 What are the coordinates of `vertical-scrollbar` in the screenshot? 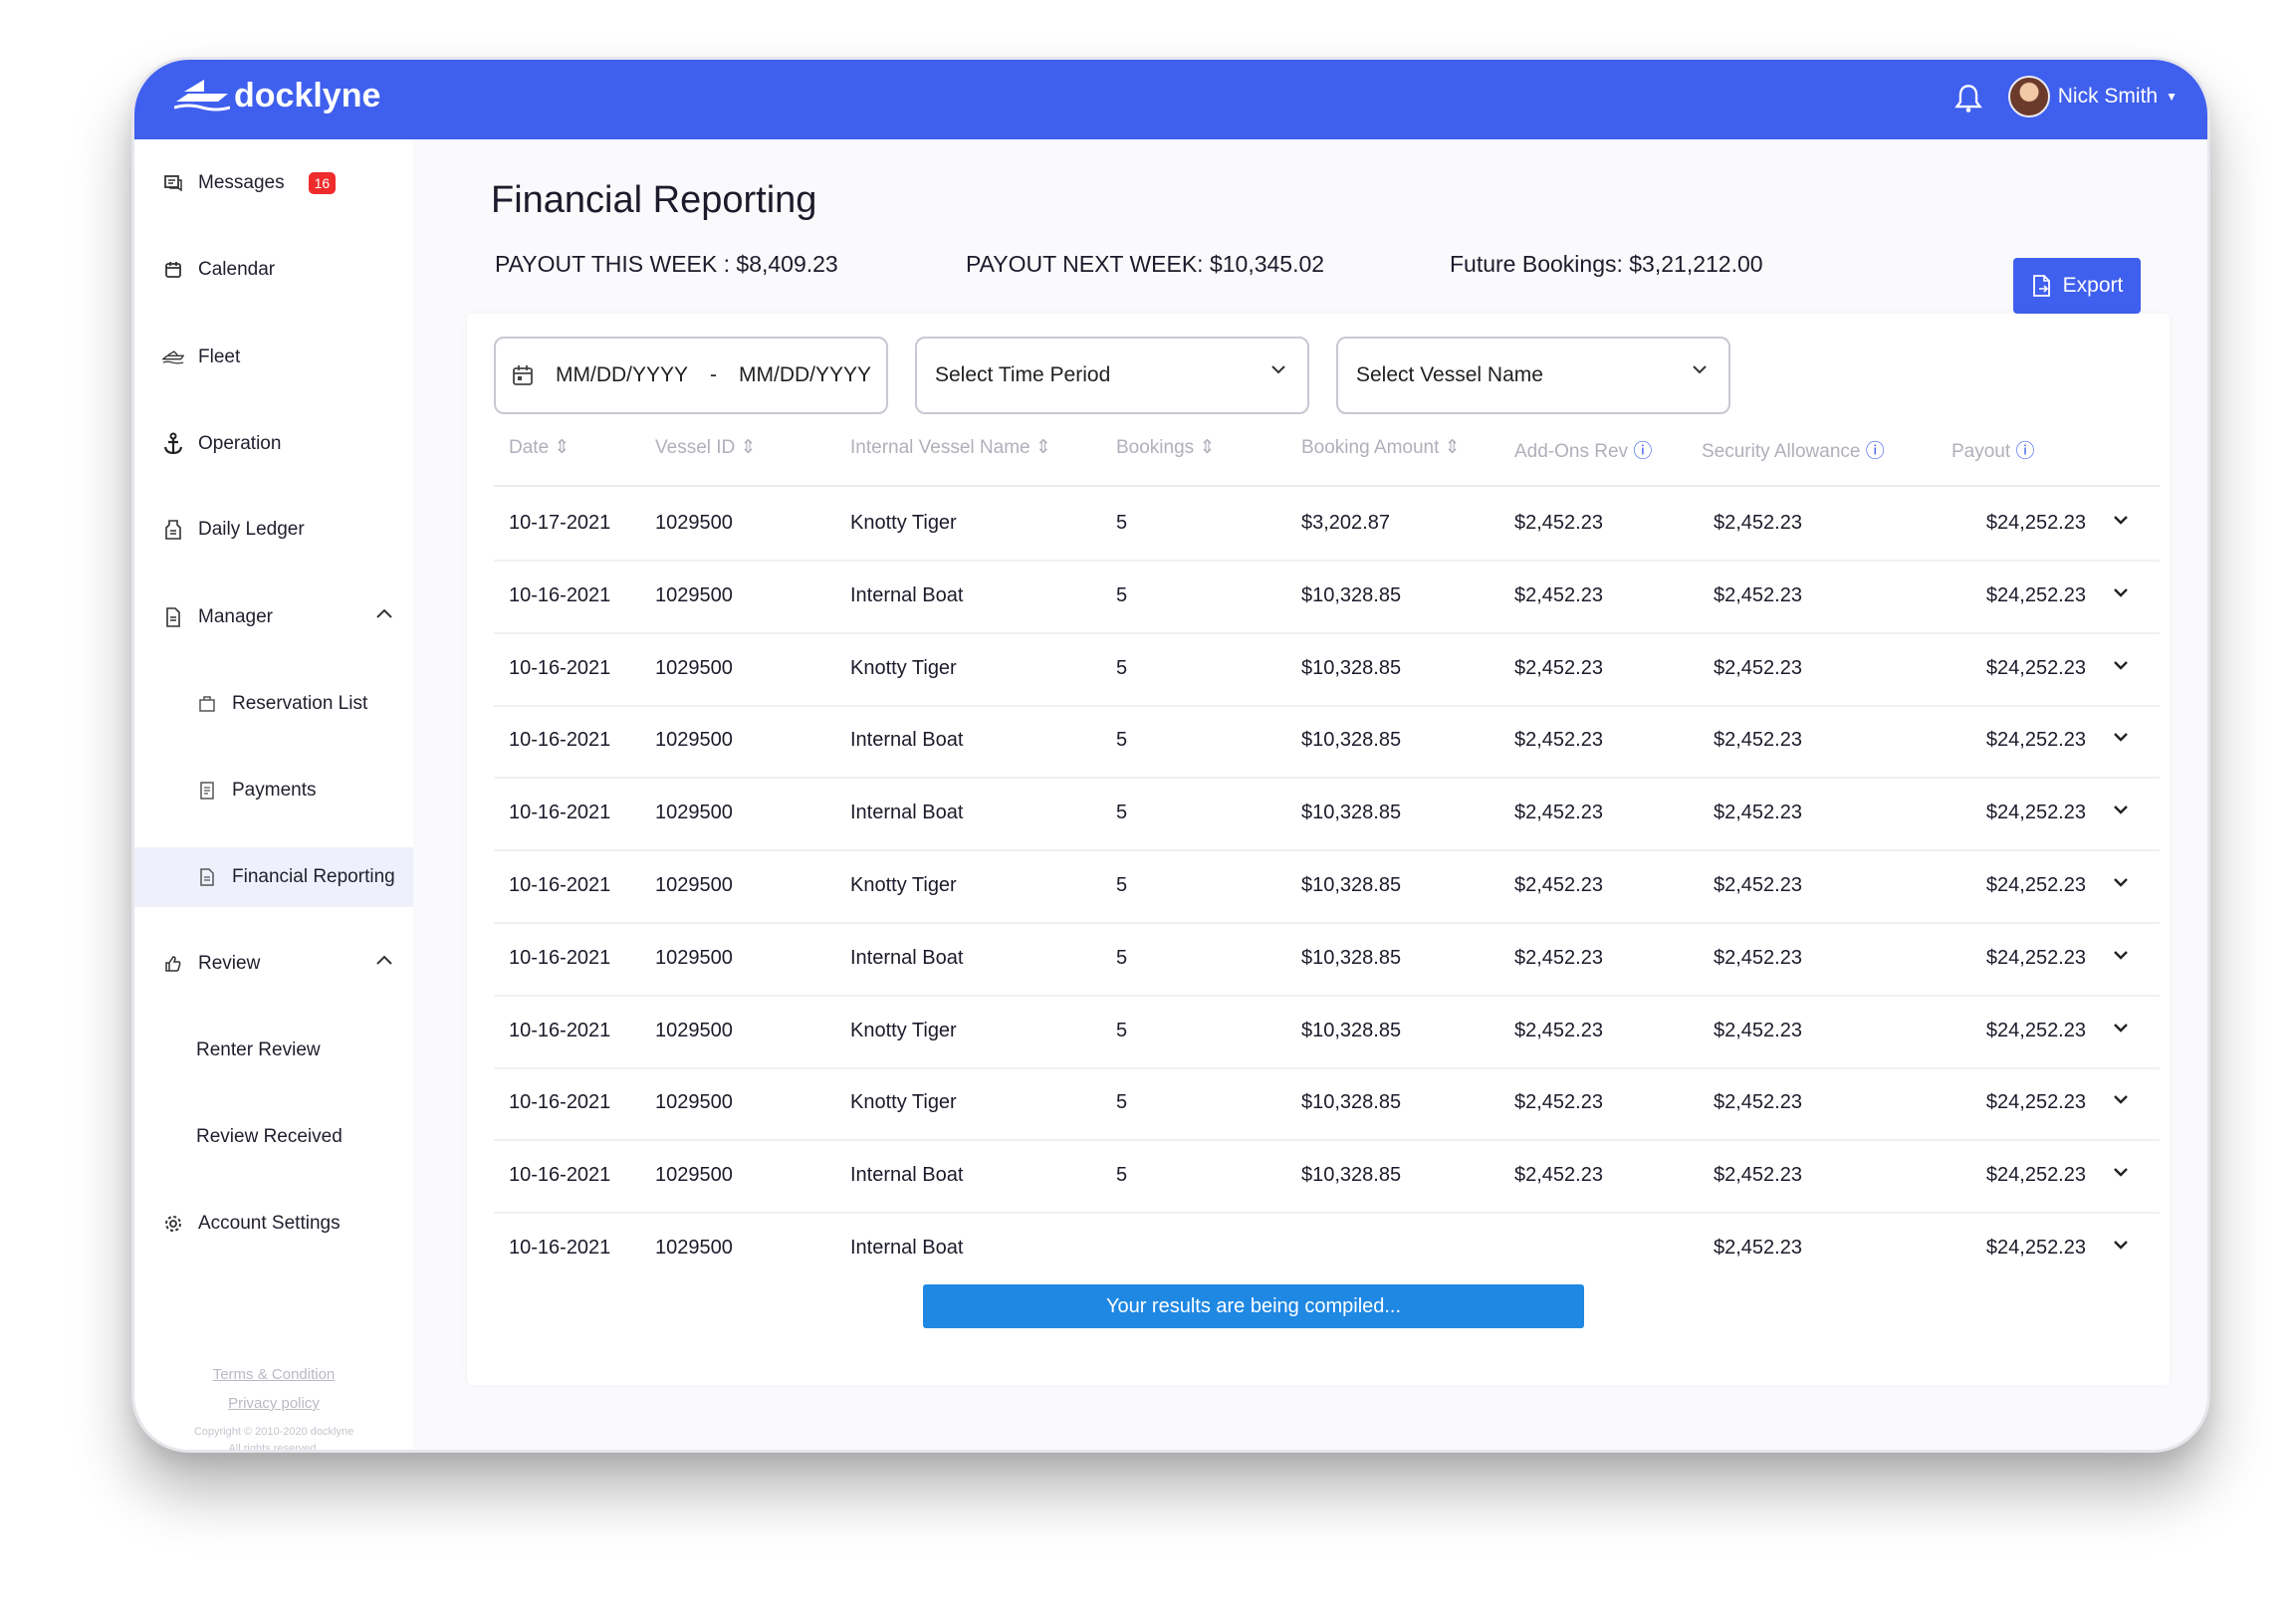 It's located at (2208, 1140).